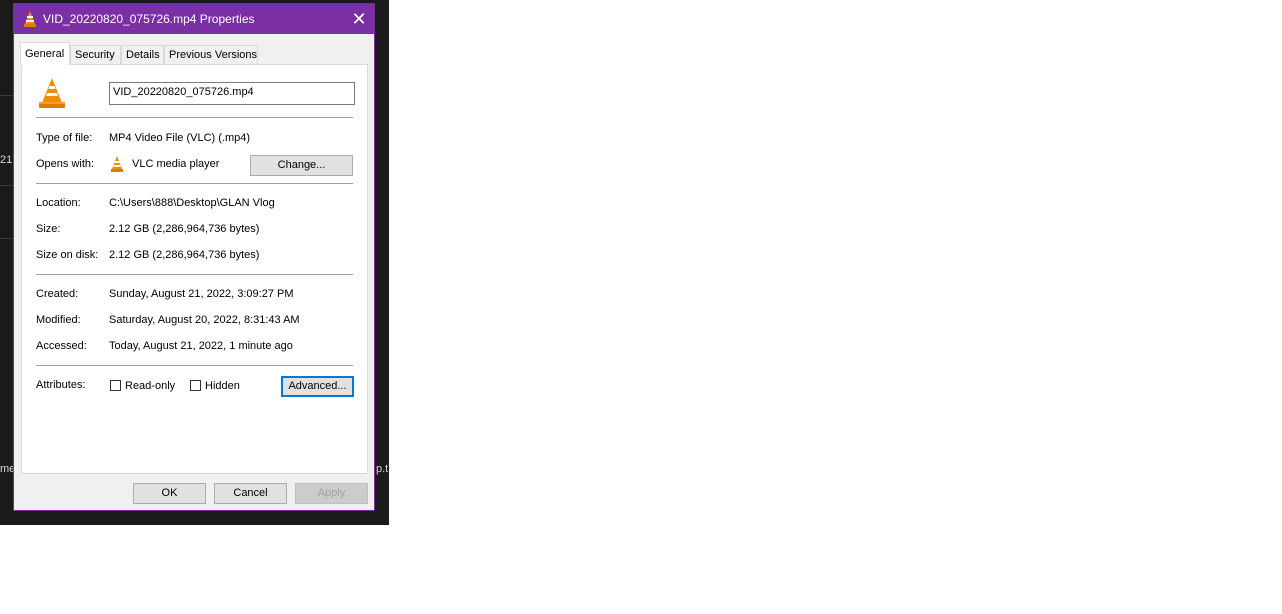 This screenshot has width=1282, height=614. Describe the element at coordinates (169, 493) in the screenshot. I see `ok-button: OK` at that location.